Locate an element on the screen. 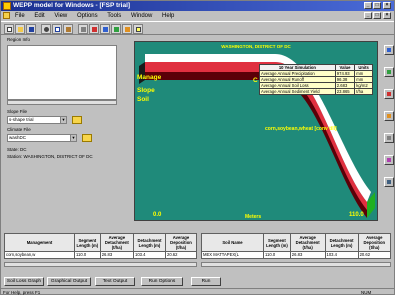  slope-file-value: s-shape trial is located at coordinates (21, 119).